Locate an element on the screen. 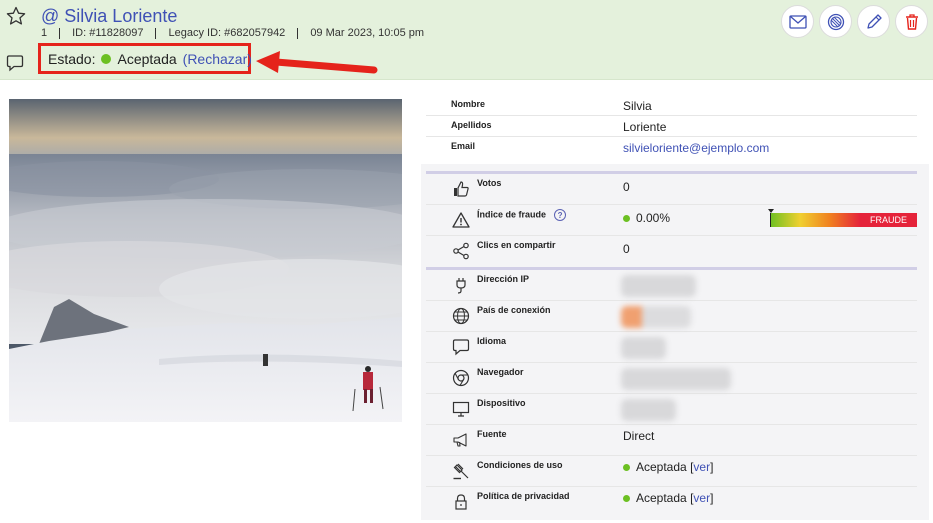 The width and height of the screenshot is (933, 523). redacted-browser is located at coordinates (676, 379).